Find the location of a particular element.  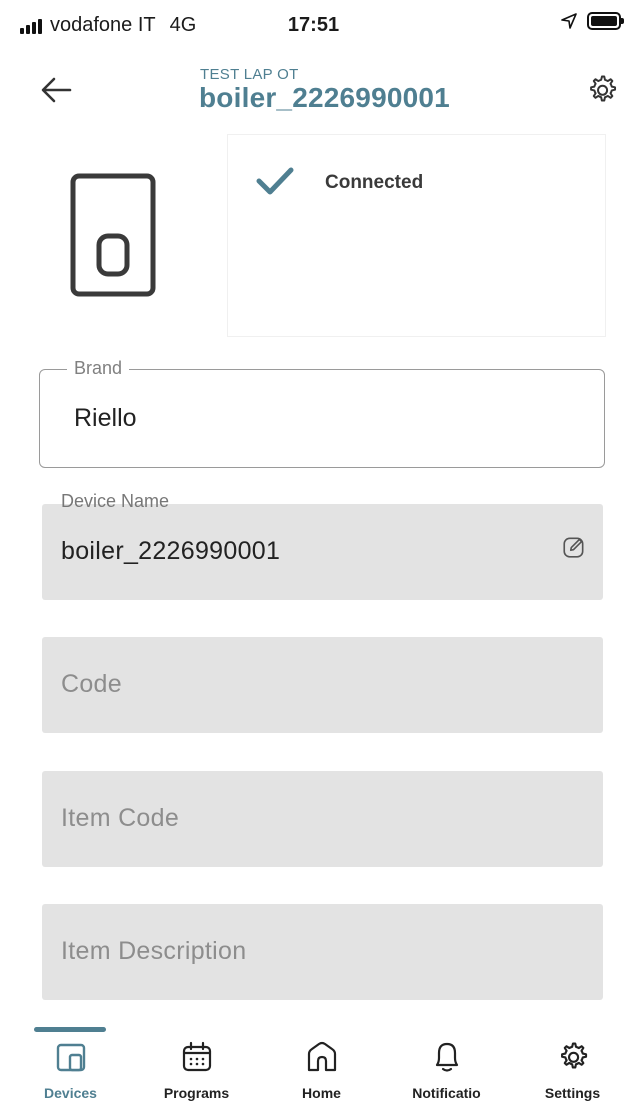

page-title: boiler_2226990001 is located at coordinates (324, 97).